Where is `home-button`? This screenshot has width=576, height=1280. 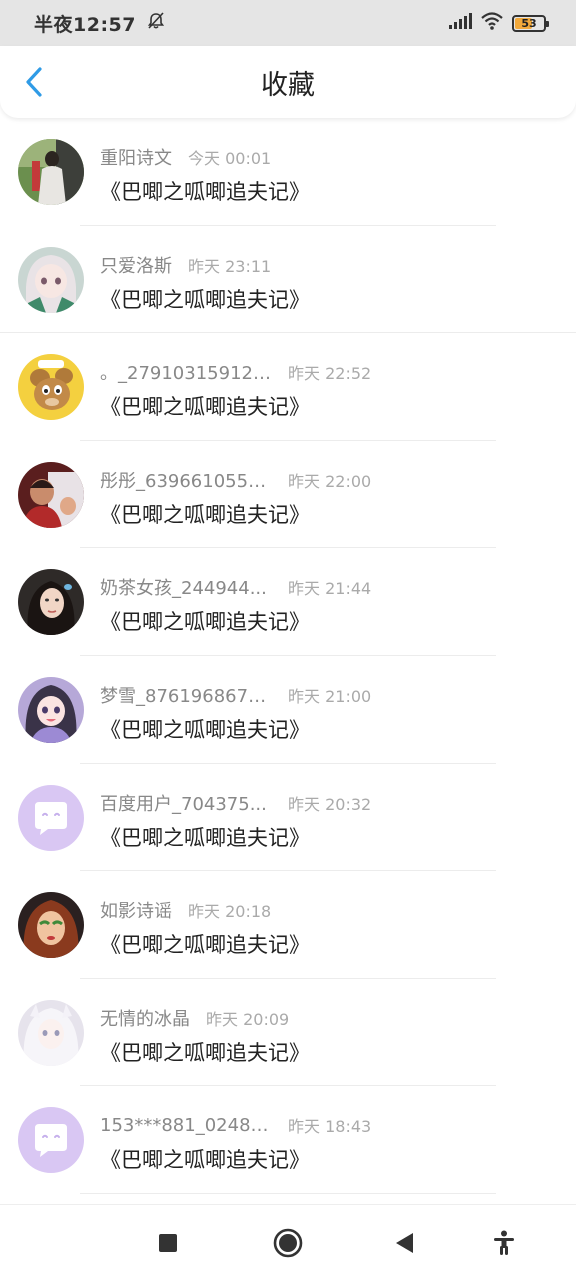 home-button is located at coordinates (288, 1243).